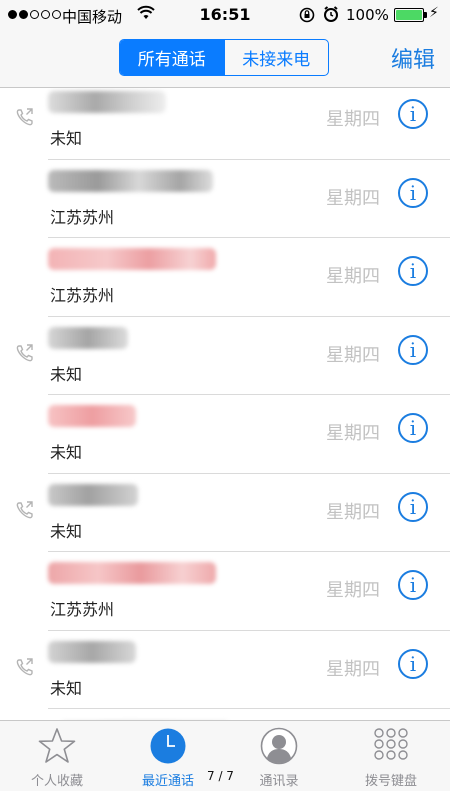  I want to click on segment-all-calls: 所有通话, so click(172, 57).